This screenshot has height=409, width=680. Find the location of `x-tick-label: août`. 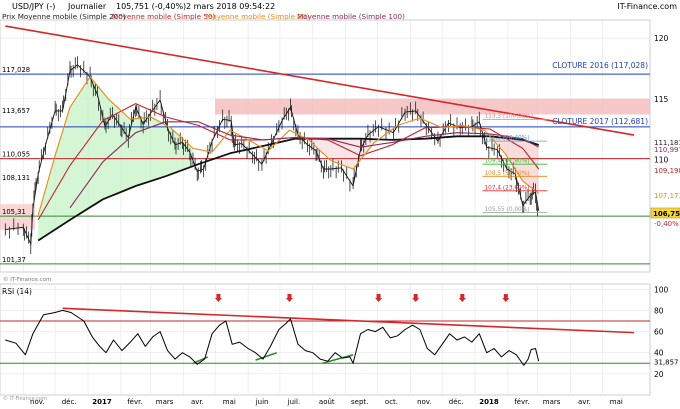

x-tick-label: août is located at coordinates (327, 402).